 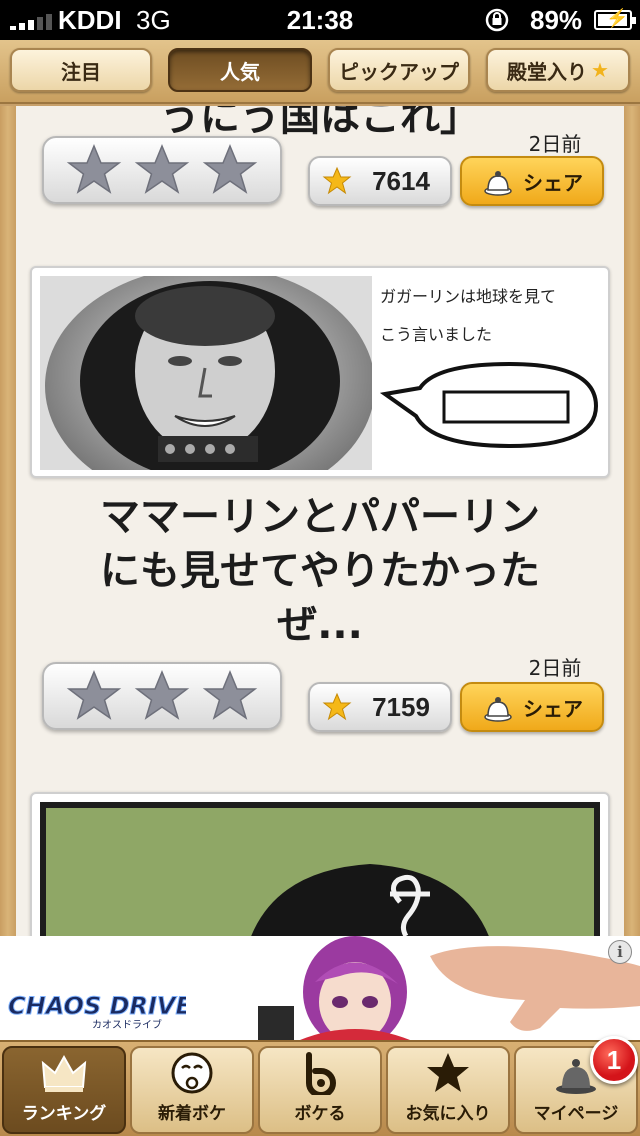 What do you see at coordinates (556, 20) in the screenshot?
I see `battery-percent: 89%` at bounding box center [556, 20].